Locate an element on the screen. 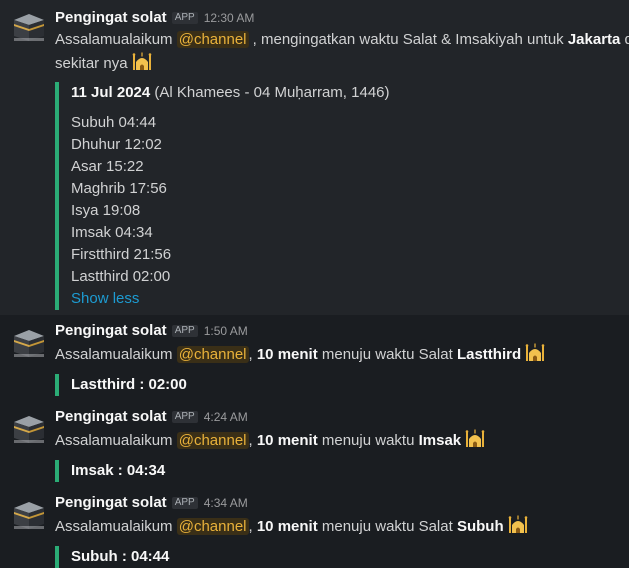 This screenshot has width=629, height=568. message-time: 12:30 AM is located at coordinates (229, 18).